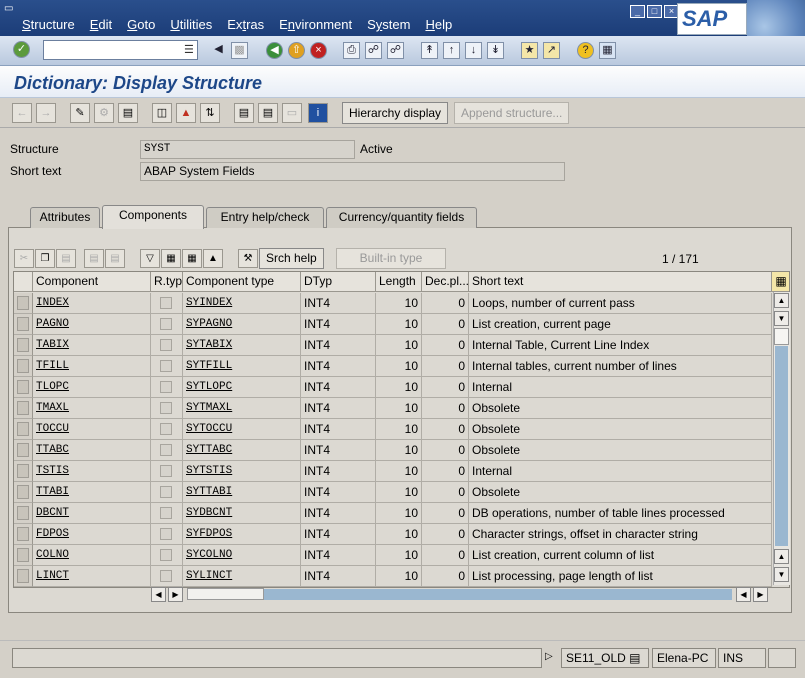 This screenshot has height=678, width=805. Describe the element at coordinates (218, 50) in the screenshot. I see `back-arrow-icon: ◀` at that location.